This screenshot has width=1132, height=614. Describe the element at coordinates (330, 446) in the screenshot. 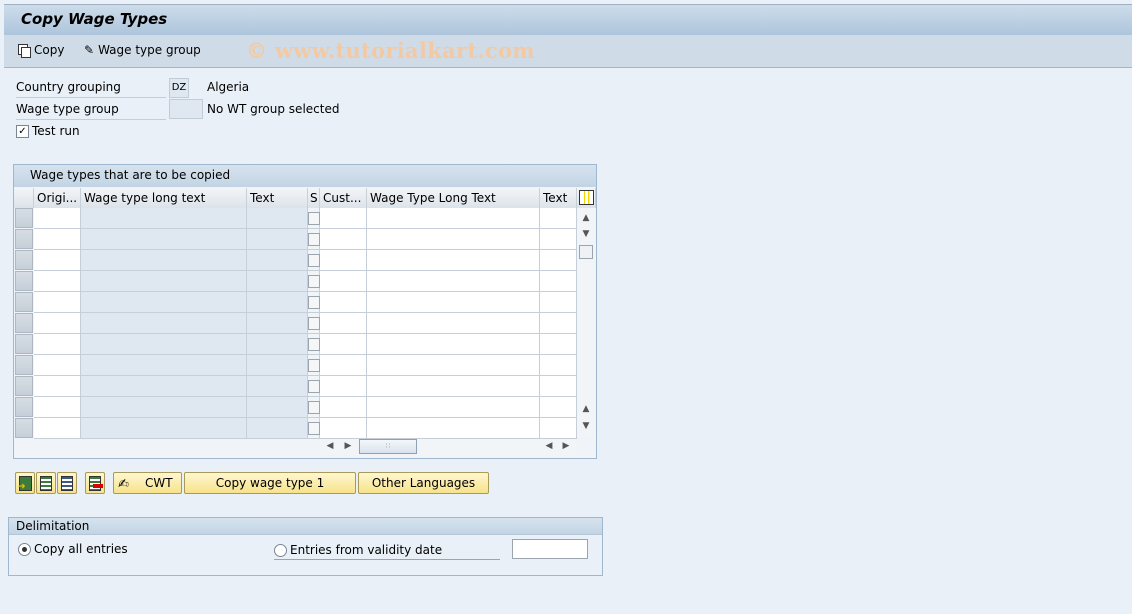

I see `scroll-left-icon: ◀` at that location.